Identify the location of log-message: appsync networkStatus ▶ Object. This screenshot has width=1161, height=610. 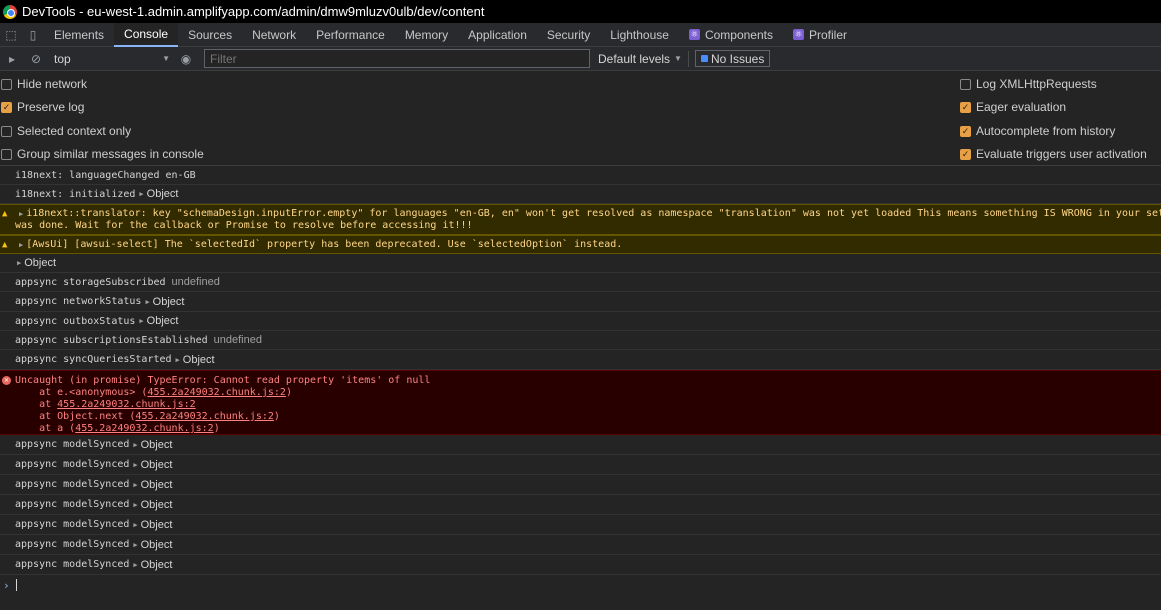
(580, 302).